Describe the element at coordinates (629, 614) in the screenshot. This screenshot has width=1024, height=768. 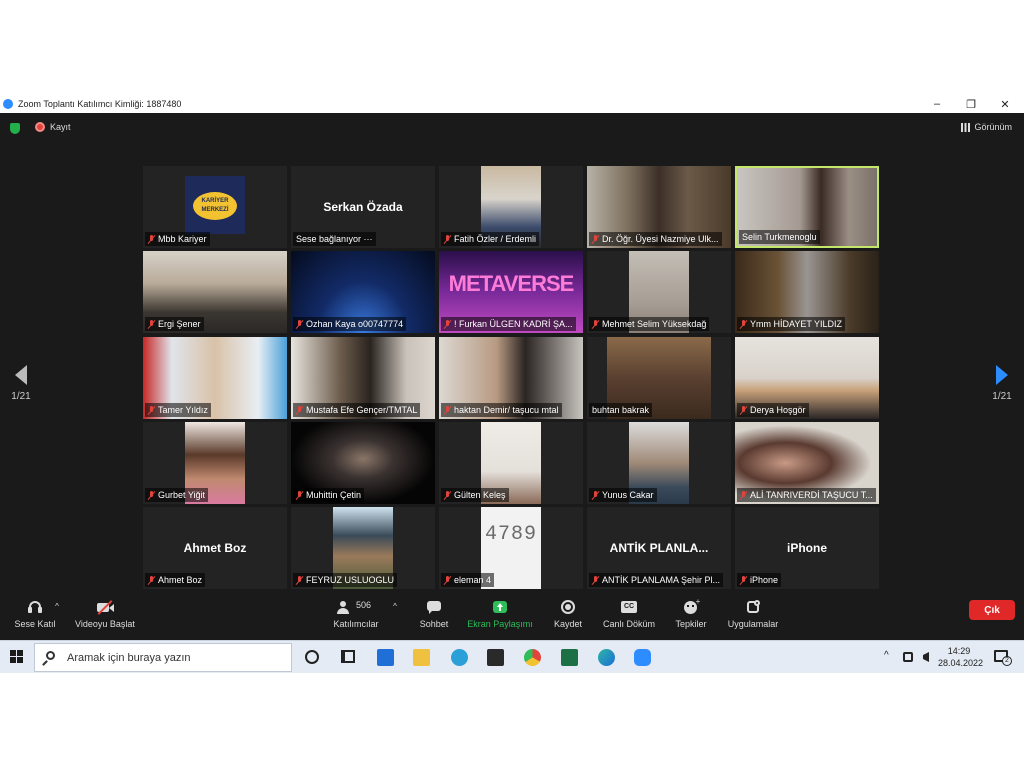
I see `live-transcript-button: CC Canlı Döküm` at that location.